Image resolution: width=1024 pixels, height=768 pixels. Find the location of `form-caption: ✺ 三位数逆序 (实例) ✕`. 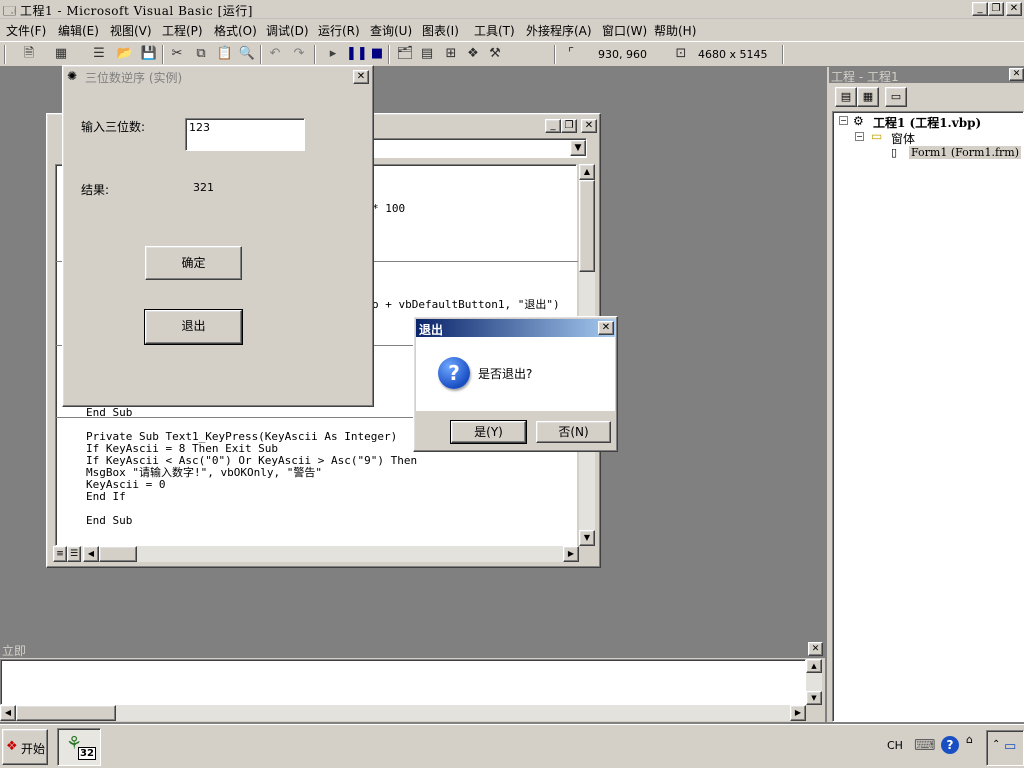

form-caption: ✺ 三位数逆序 (实例) ✕ is located at coordinates (218, 77).